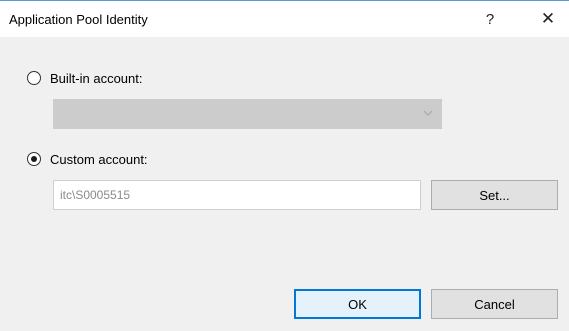 This screenshot has width=569, height=331. I want to click on builtin-account-option: Built-in account:, so click(85, 78).